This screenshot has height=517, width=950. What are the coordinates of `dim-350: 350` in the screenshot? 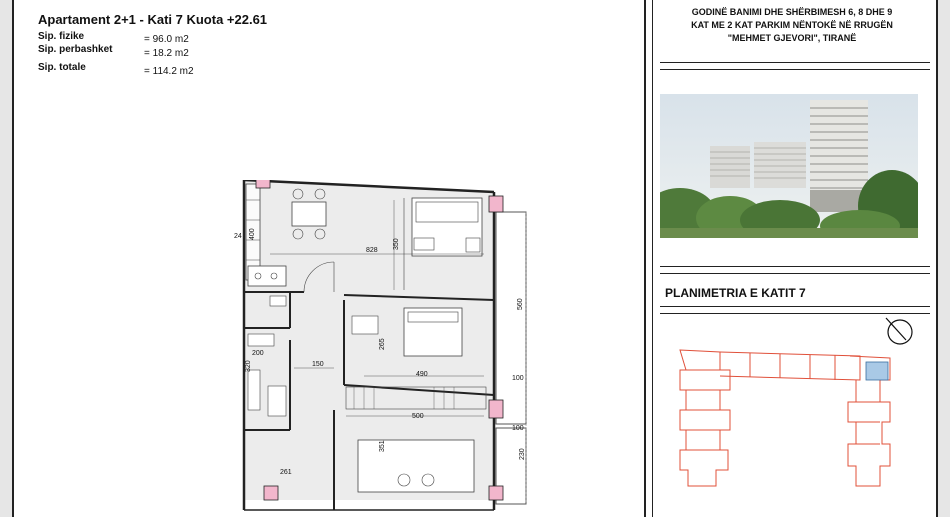 It's located at (396, 244).